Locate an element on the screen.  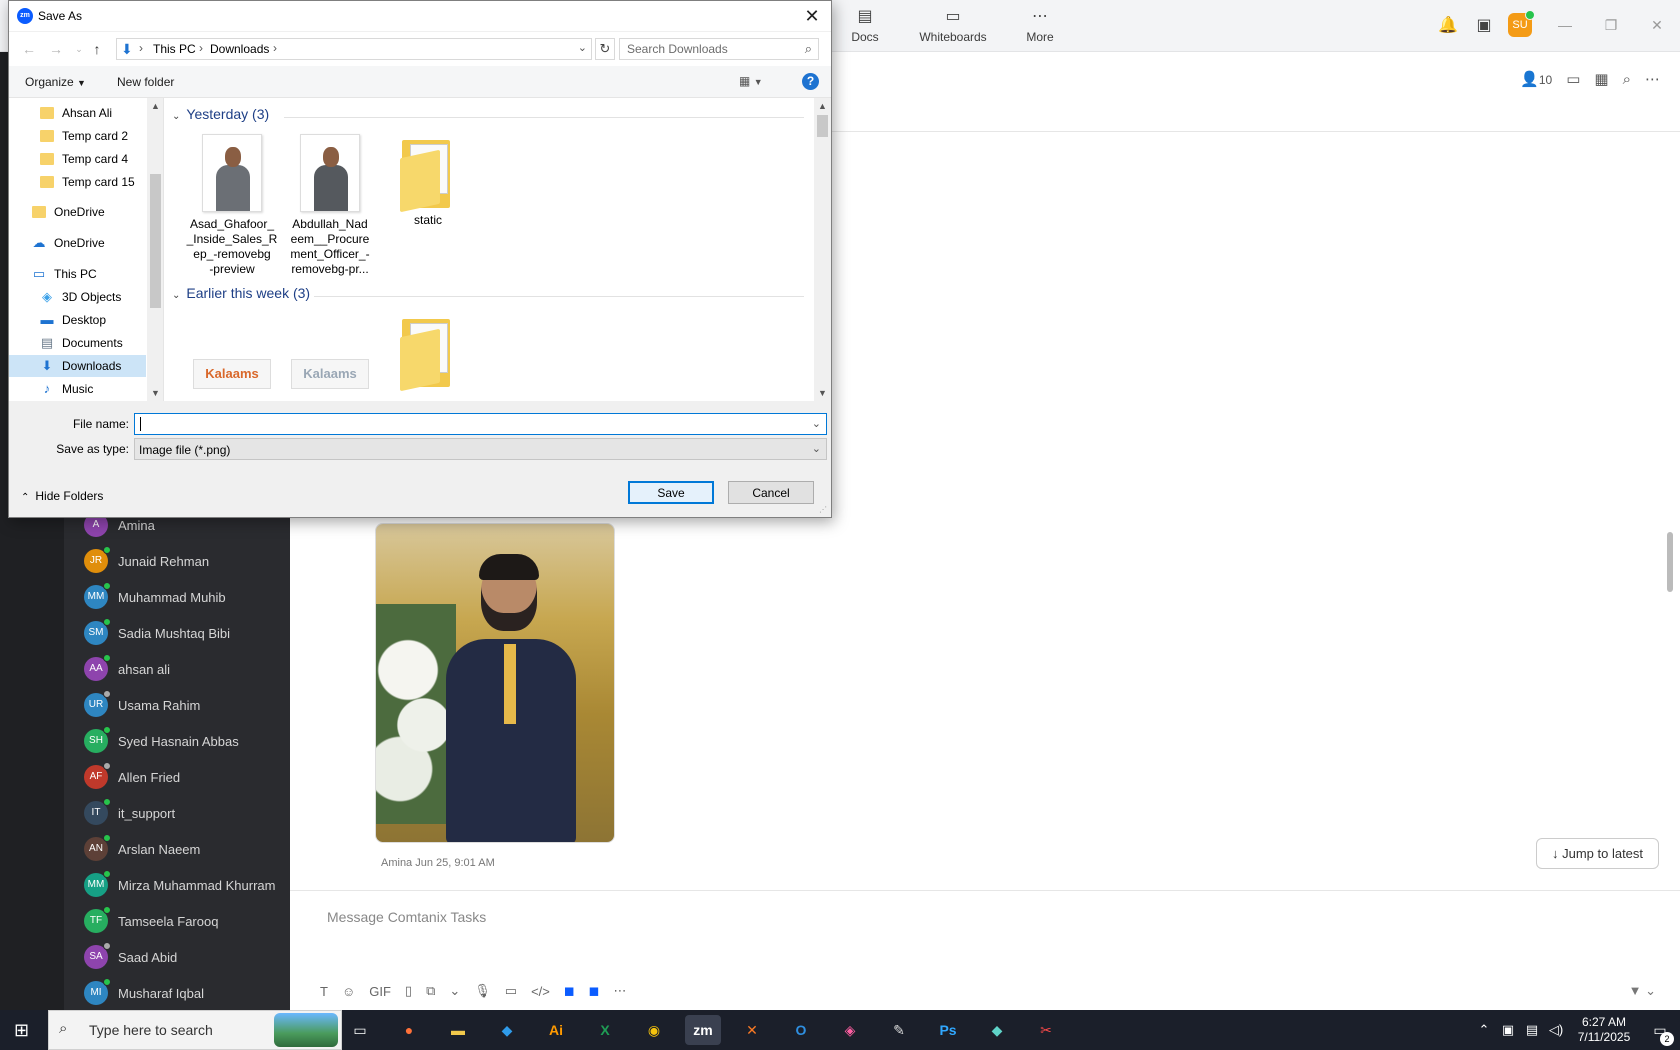
contact-item: SA Saad Abid is located at coordinates (130, 956).